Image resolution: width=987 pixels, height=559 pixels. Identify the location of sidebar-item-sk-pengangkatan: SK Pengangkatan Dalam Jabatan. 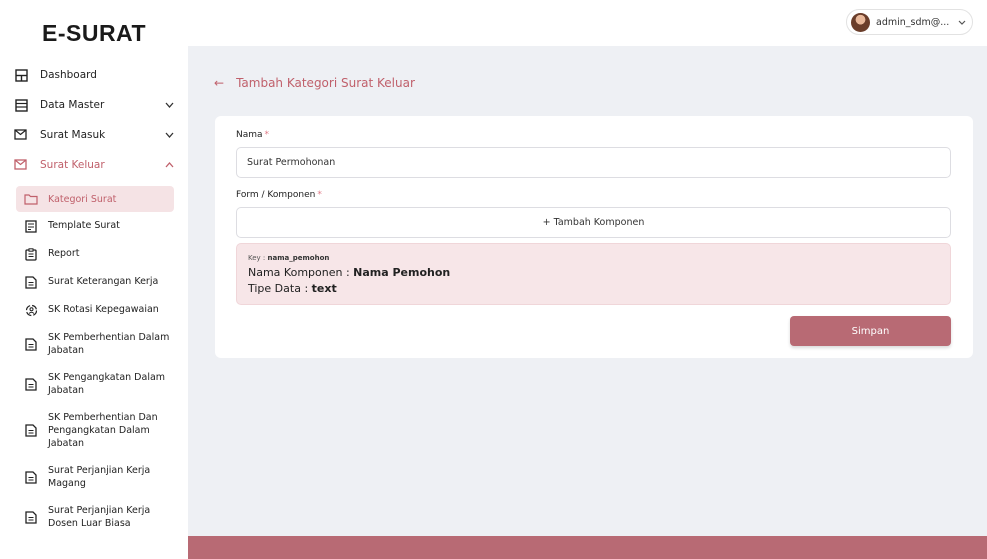
(94, 384).